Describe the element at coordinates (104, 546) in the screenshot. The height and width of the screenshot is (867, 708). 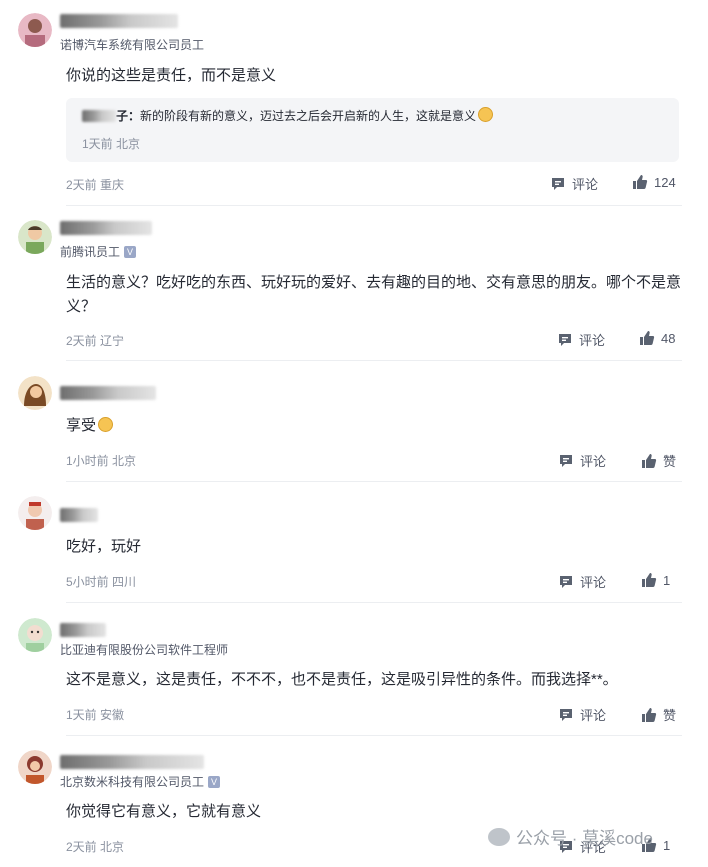
I see `comment-text: 吃好，玩好` at that location.